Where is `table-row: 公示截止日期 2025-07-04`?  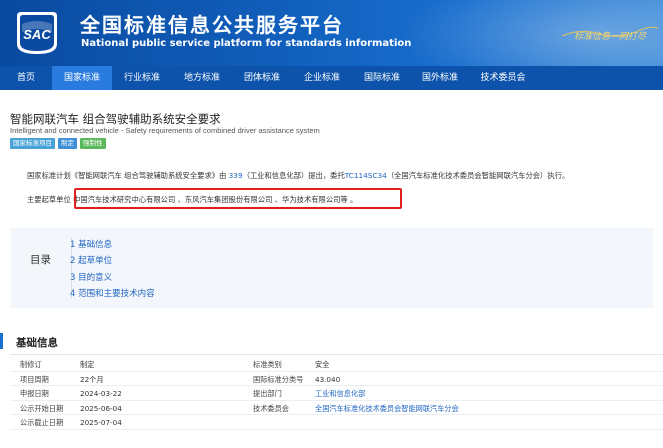
table-row: 公示截止日期 2025-07-04 is located at coordinates (336, 422).